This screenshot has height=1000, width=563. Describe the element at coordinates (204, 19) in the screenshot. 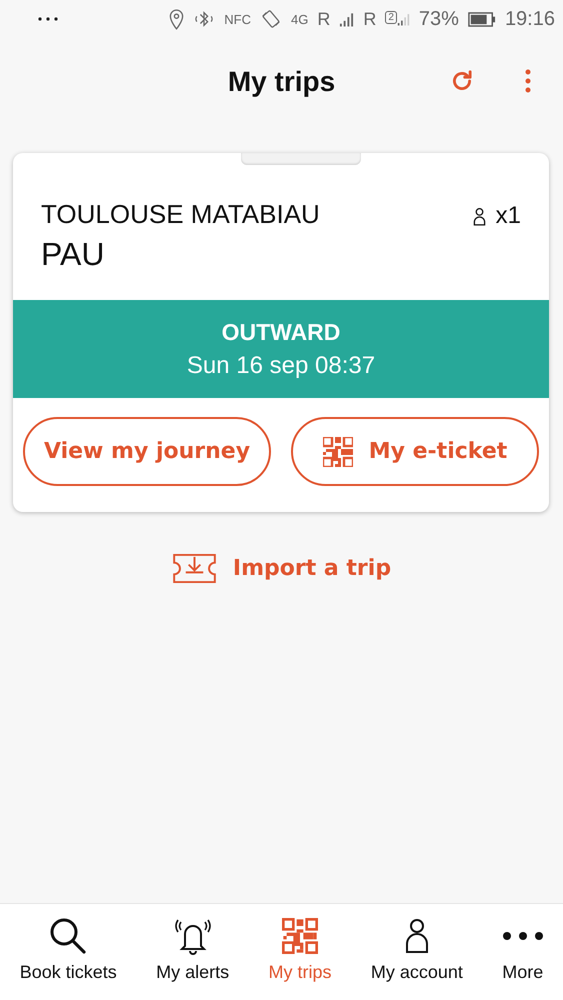

I see `bluetooth-icon` at that location.